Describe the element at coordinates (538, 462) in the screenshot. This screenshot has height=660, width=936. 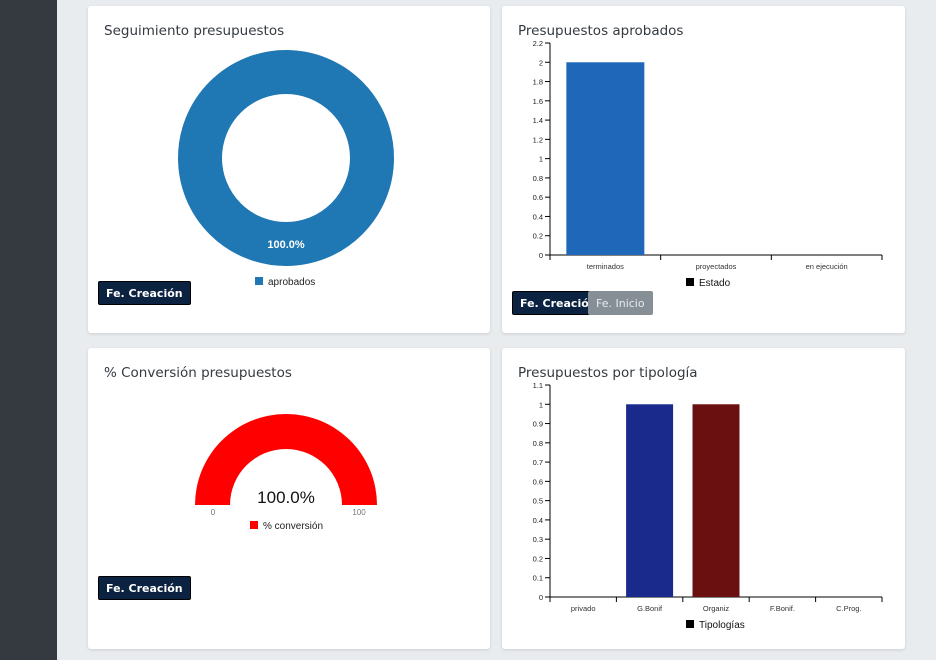
I see `y-tick-label: 0.7` at that location.